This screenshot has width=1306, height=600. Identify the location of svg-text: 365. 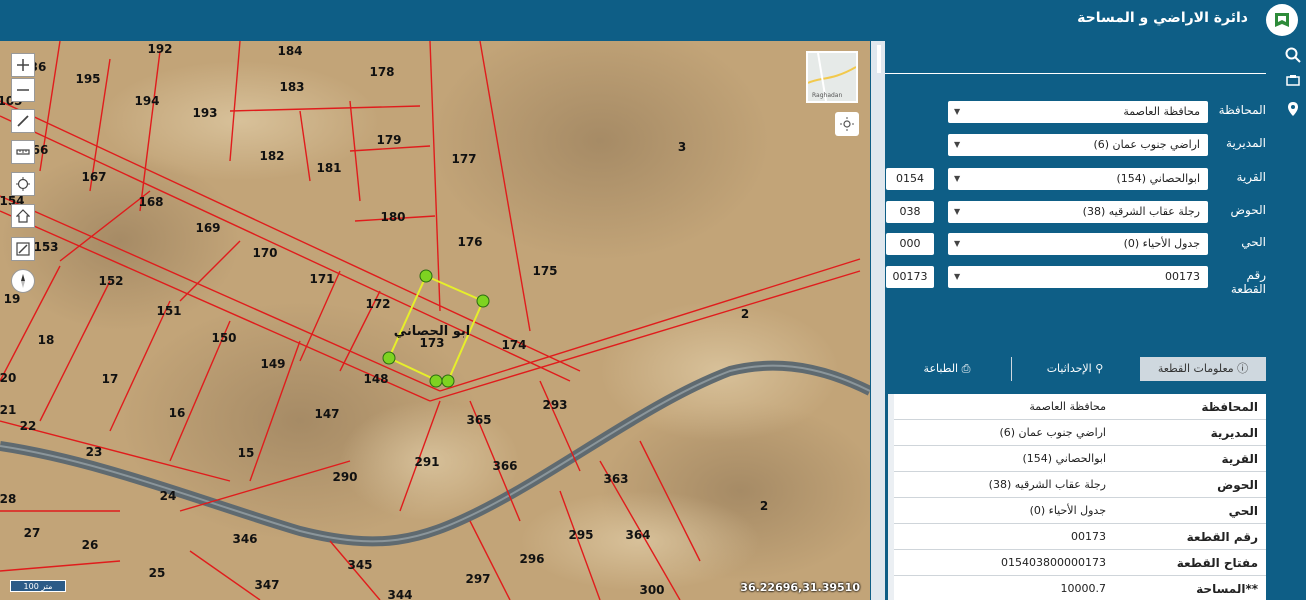
(478, 420).